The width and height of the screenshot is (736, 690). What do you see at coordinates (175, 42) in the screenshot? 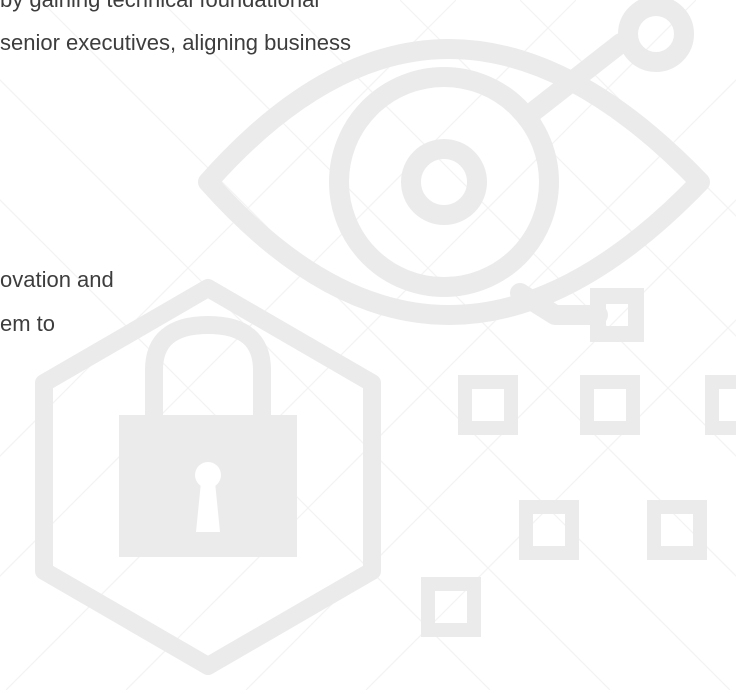
I see `body-text-line-2: senior executives, aligning business` at bounding box center [175, 42].